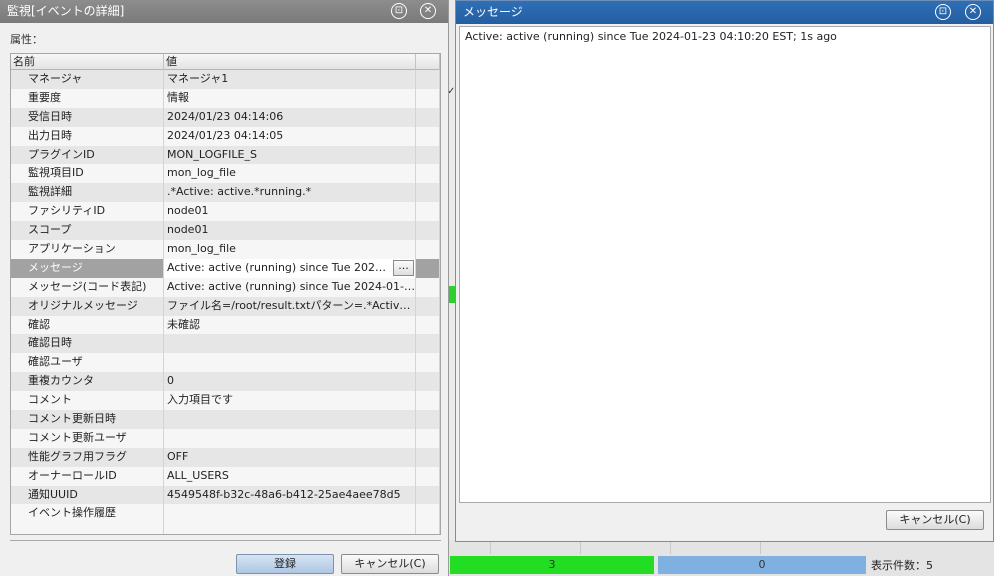  What do you see at coordinates (724, 12) in the screenshot?
I see `message-titlebar: メッセージ ⊡ ✕` at bounding box center [724, 12].